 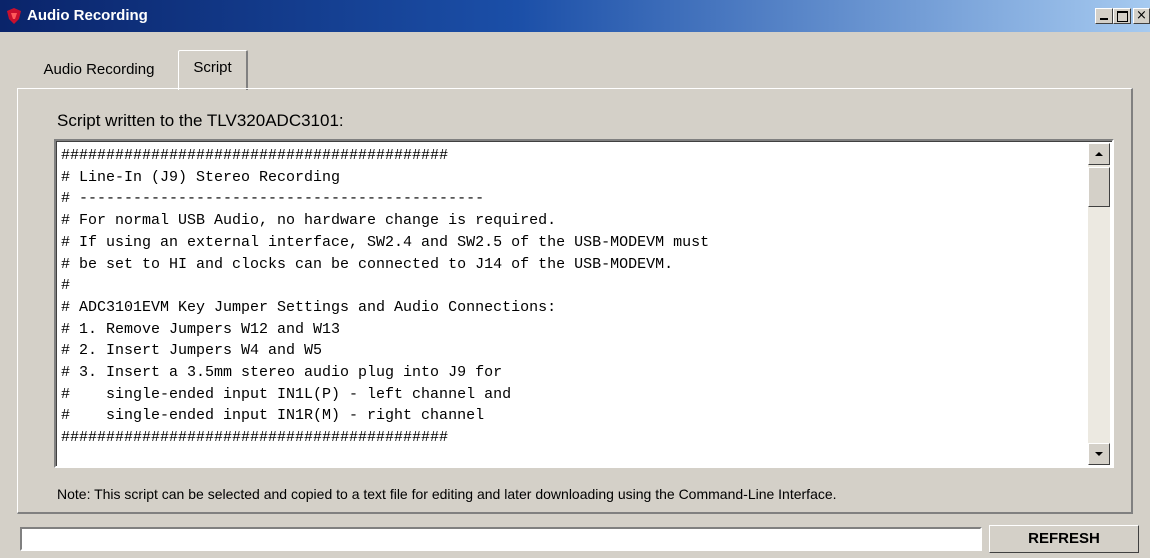 I want to click on close-icon: ×, so click(x=1141, y=15).